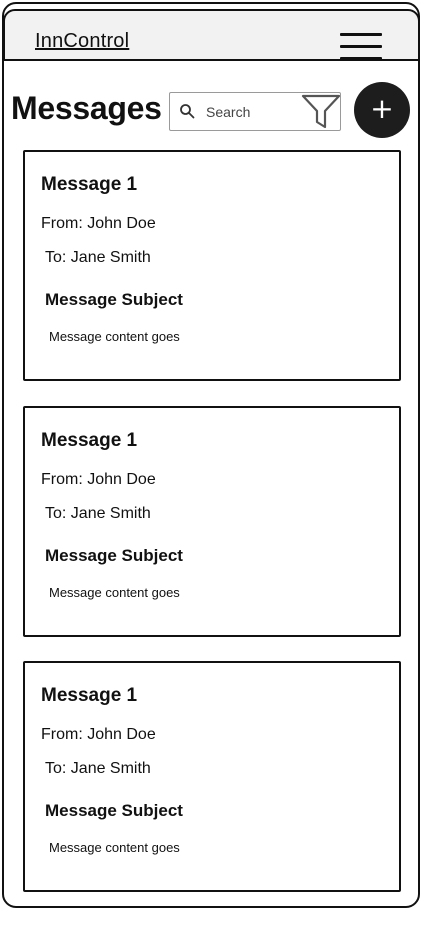  I want to click on plus-icon: +, so click(382, 108).